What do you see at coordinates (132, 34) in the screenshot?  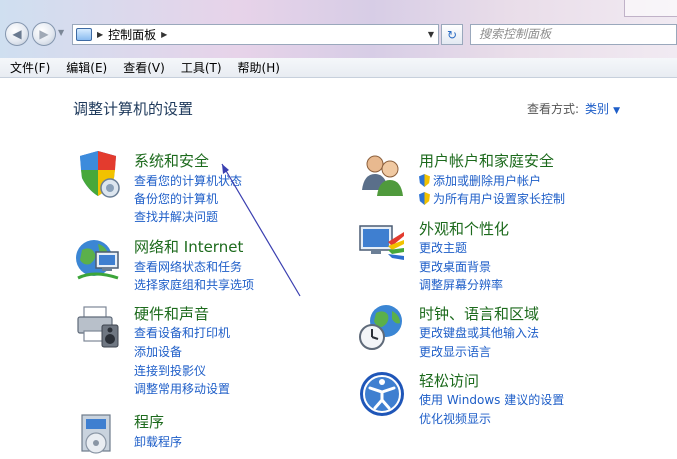 I see `breadcrumb-control-panel: 控制面板` at bounding box center [132, 34].